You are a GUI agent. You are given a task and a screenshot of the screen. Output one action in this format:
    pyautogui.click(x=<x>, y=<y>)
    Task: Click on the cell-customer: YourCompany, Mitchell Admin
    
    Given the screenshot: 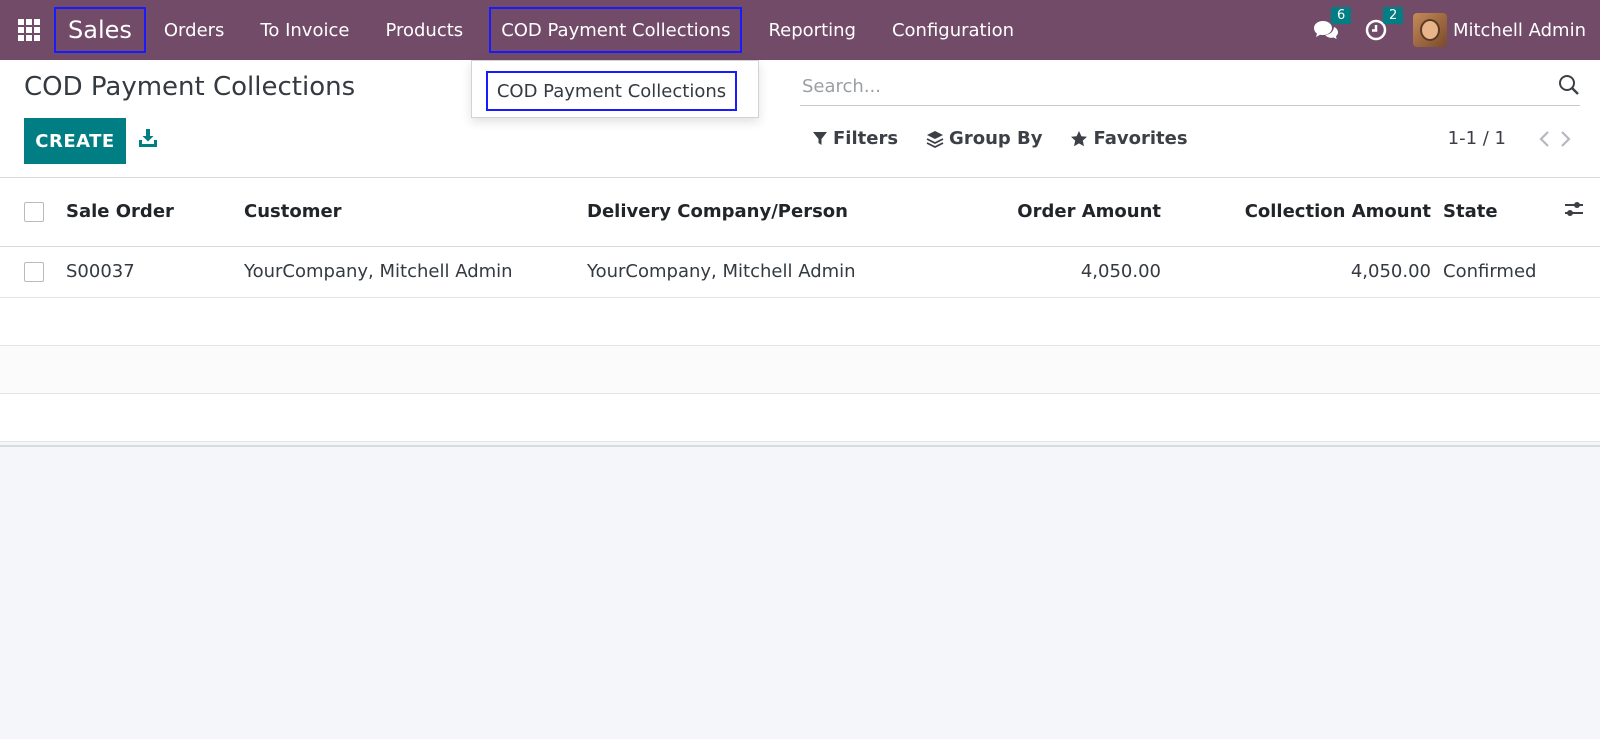 What is the action you would take?
    pyautogui.click(x=415, y=272)
    